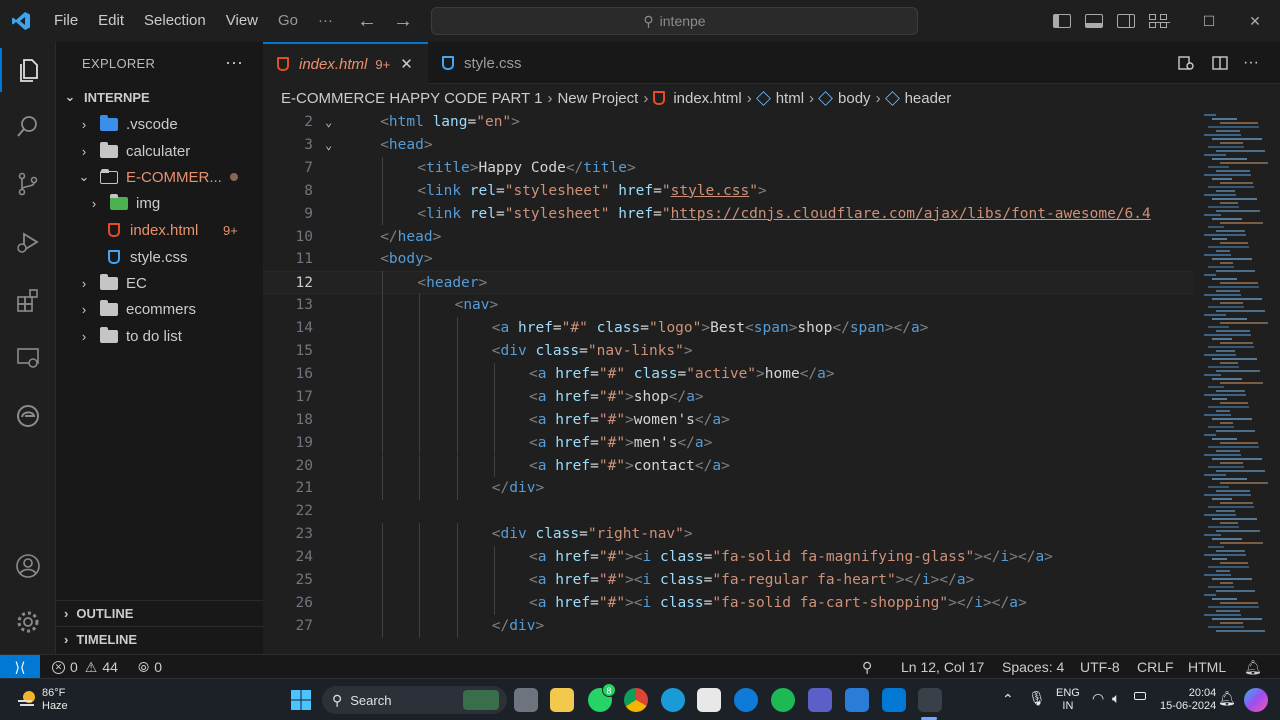 The image size is (1280, 720). Describe the element at coordinates (1062, 21) in the screenshot. I see `toggle-primary-sidebar-icon` at that location.